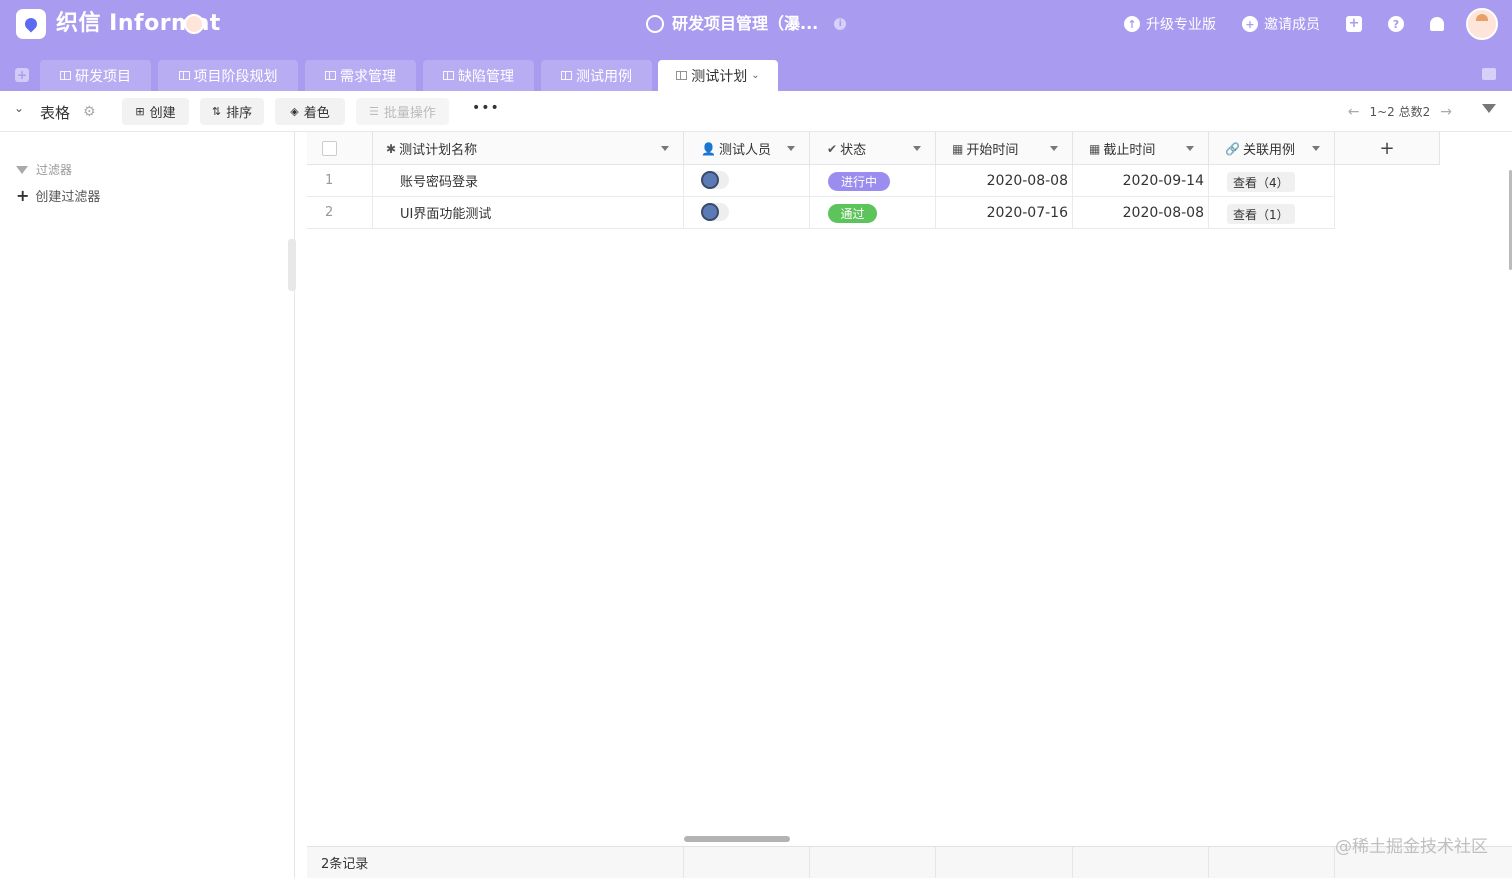 The height and width of the screenshot is (878, 1512). Describe the element at coordinates (1004, 180) in the screenshot. I see `start-date-cell: 2020-08-08` at that location.